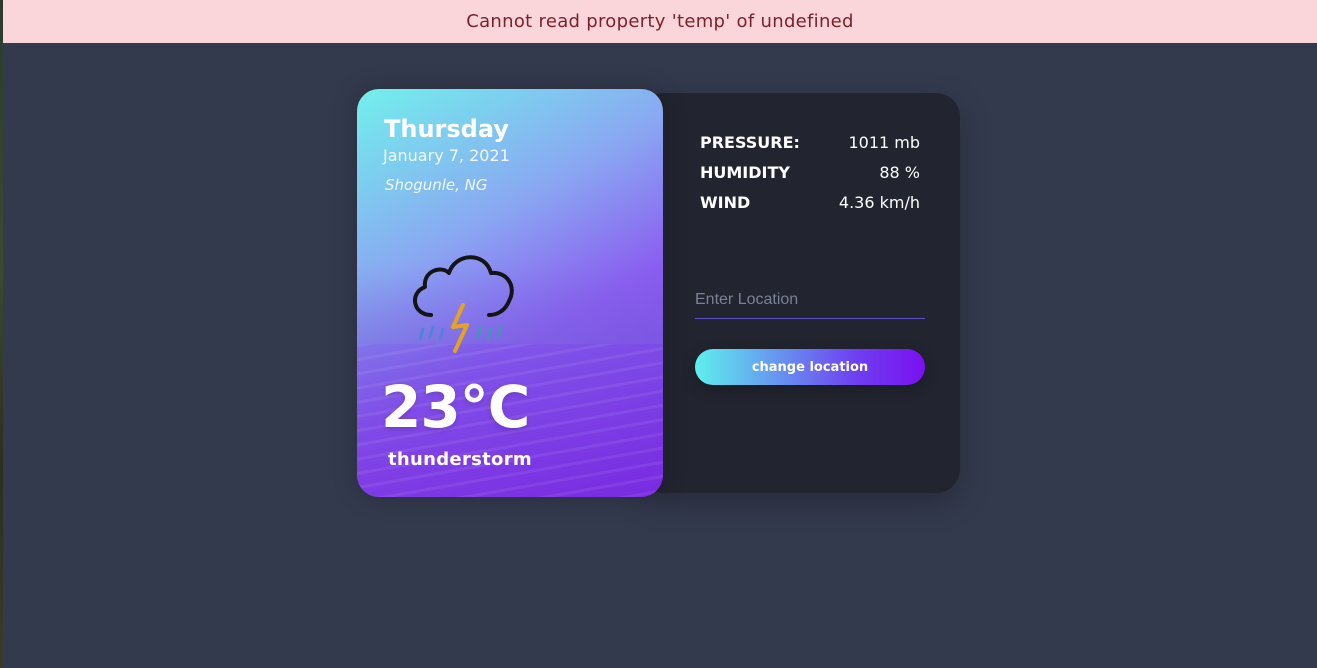  I want to click on thunderstorm-icon, so click(463, 304).